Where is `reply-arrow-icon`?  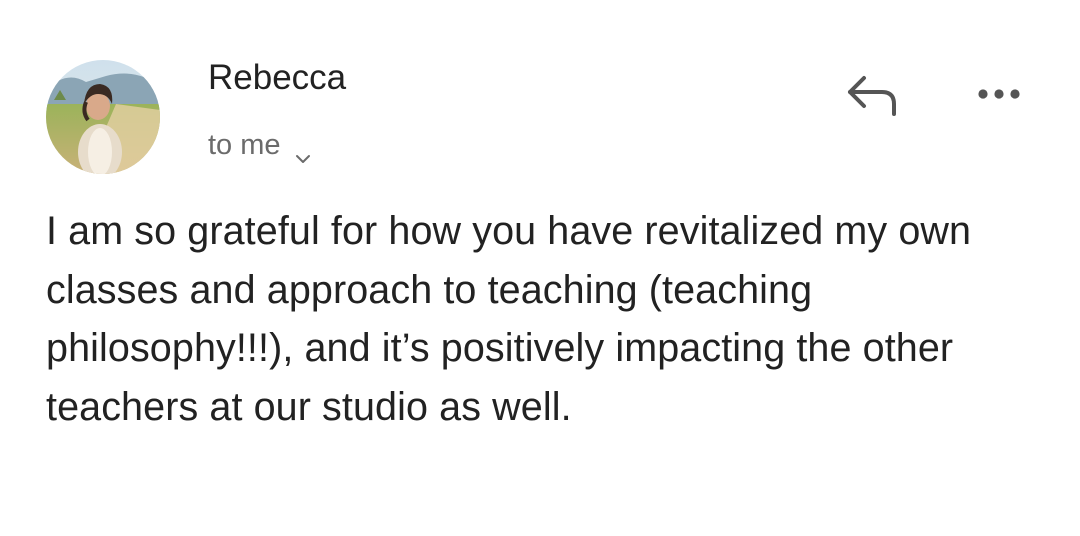
reply-arrow-icon is located at coordinates (871, 98).